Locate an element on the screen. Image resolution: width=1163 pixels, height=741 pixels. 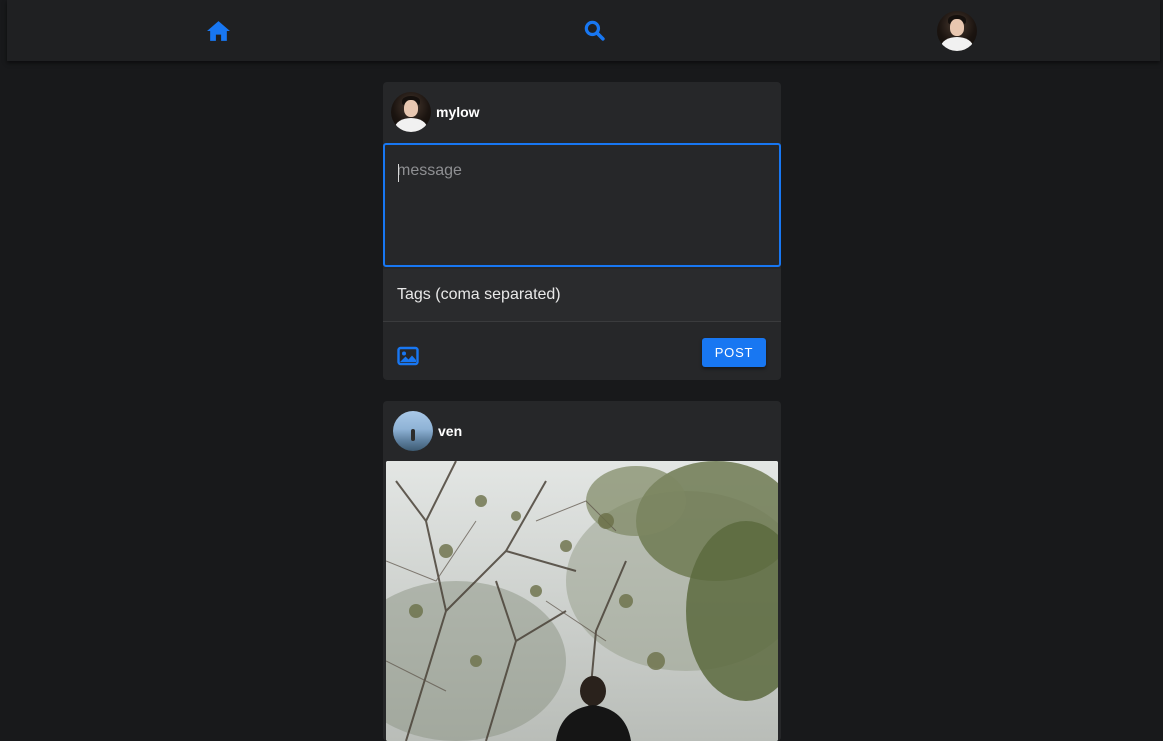
new-post-composer: mylow Tags (coma separated) POST is located at coordinates (582, 231).